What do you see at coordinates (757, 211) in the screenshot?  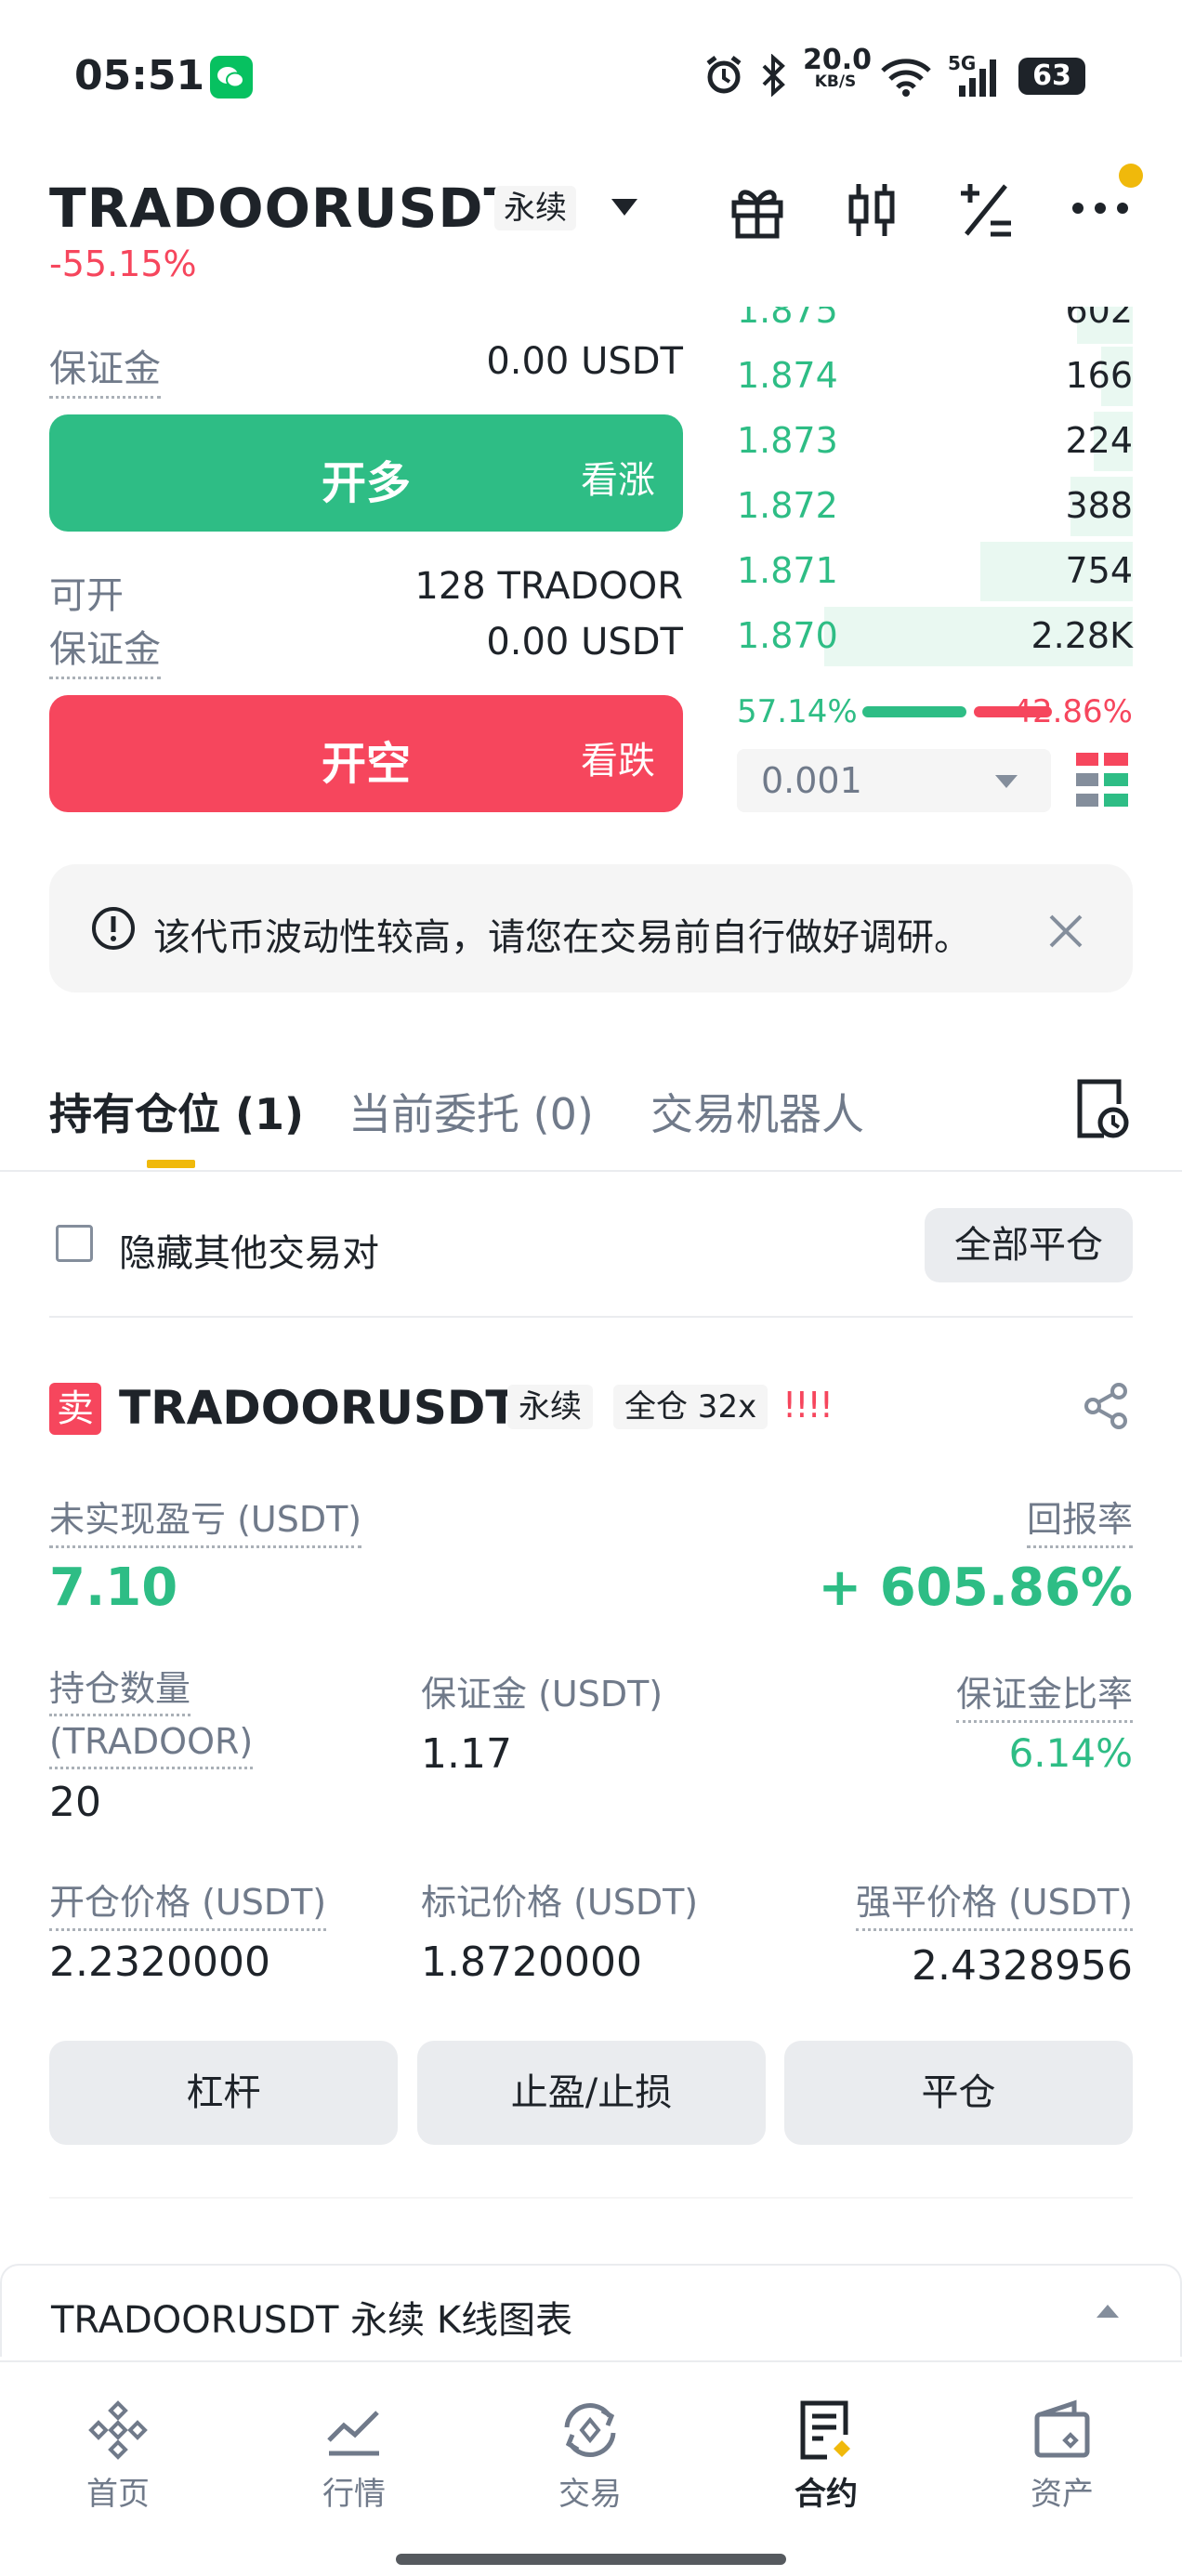 I see `gift-icon` at bounding box center [757, 211].